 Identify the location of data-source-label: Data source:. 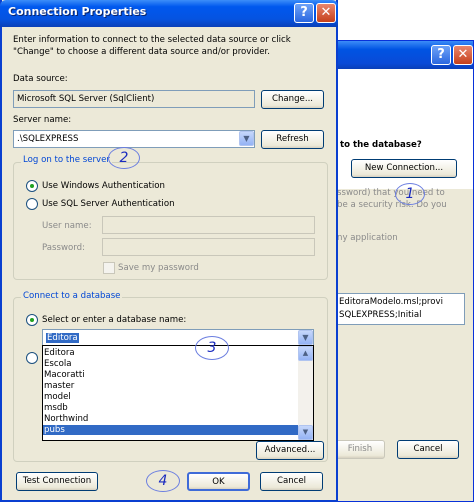
(40, 79).